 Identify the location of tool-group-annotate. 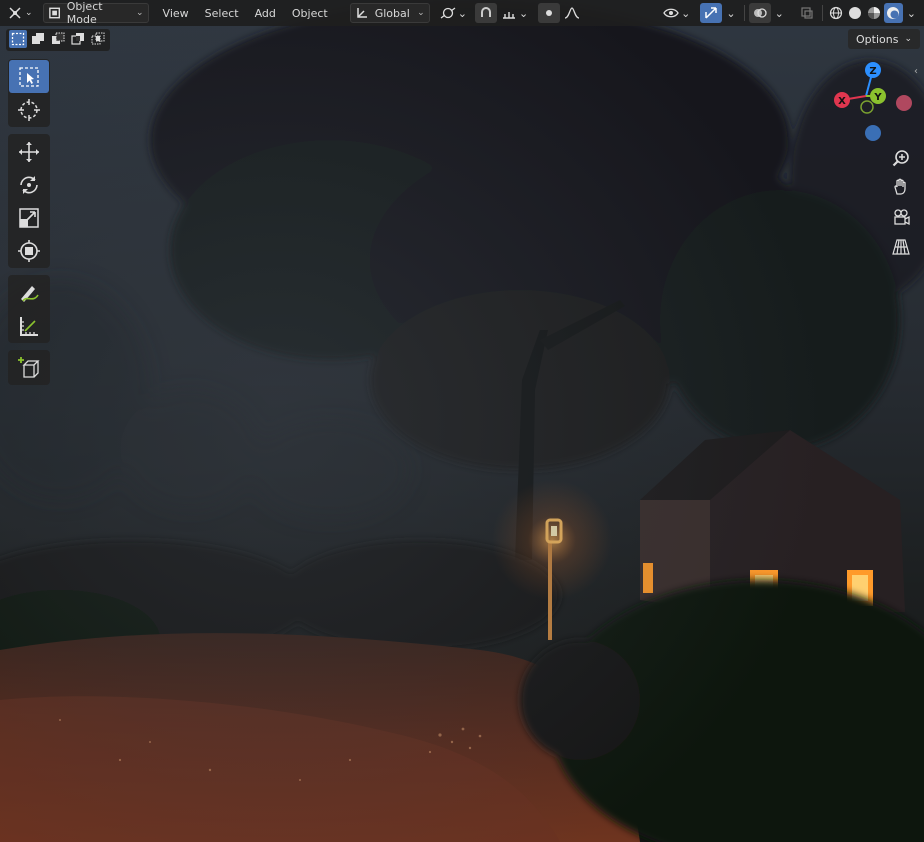
(29, 309).